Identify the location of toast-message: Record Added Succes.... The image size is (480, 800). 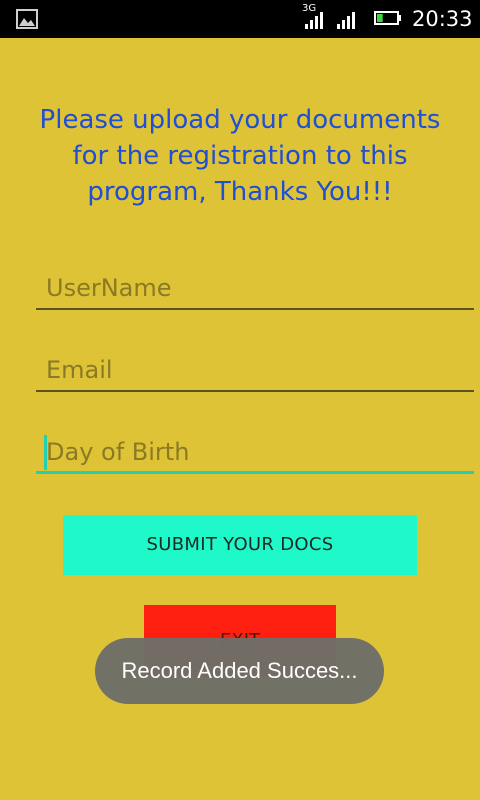
(239, 671).